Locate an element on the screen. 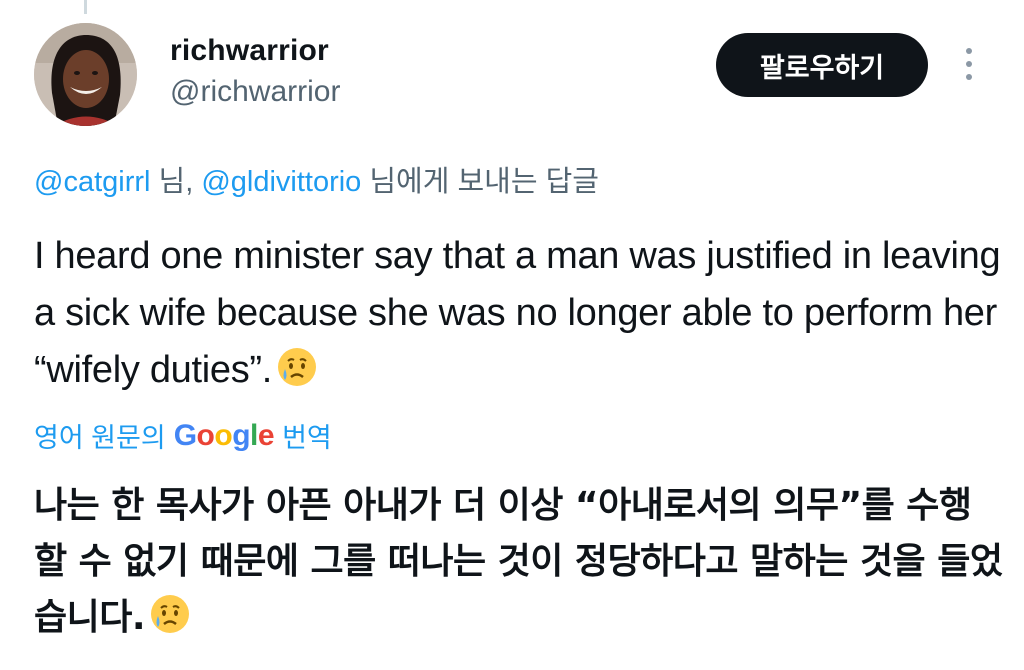 This screenshot has height=670, width=1024. display-name: richwarrior is located at coordinates (249, 51).